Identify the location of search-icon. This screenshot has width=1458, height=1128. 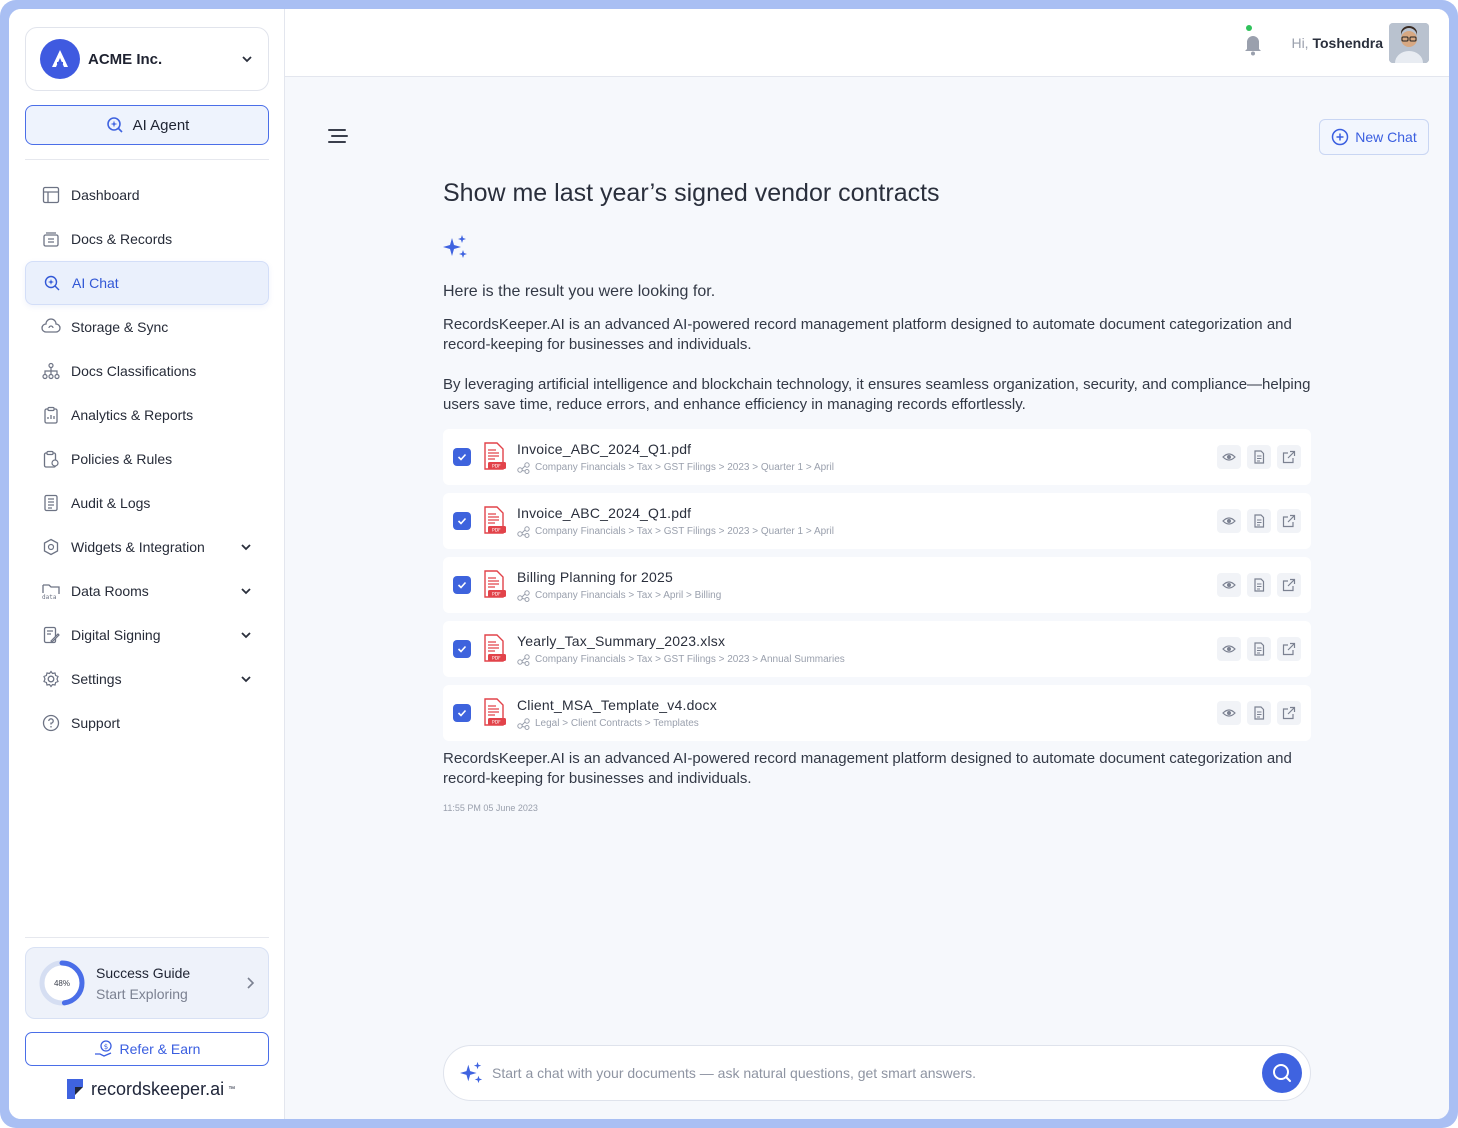
(1282, 1073).